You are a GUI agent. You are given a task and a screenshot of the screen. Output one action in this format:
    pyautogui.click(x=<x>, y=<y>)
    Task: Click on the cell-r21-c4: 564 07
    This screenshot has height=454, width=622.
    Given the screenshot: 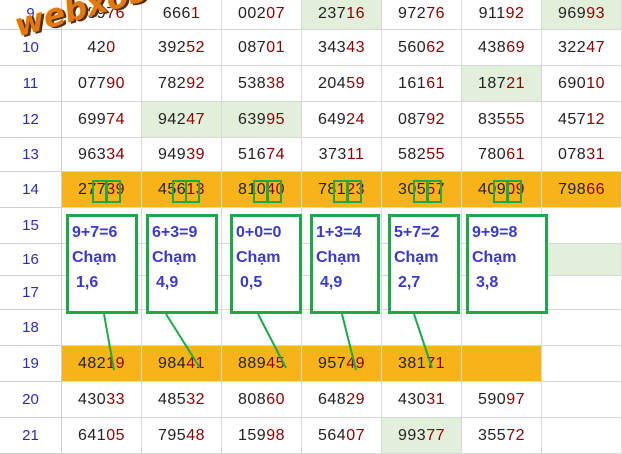 What is the action you would take?
    pyautogui.click(x=342, y=436)
    